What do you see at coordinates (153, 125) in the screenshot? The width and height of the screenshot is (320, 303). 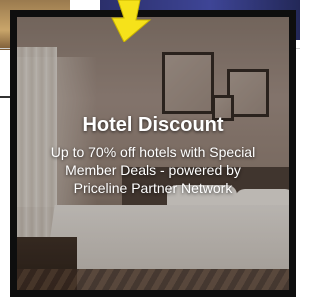 I see `promo-title: Hotel Discount` at bounding box center [153, 125].